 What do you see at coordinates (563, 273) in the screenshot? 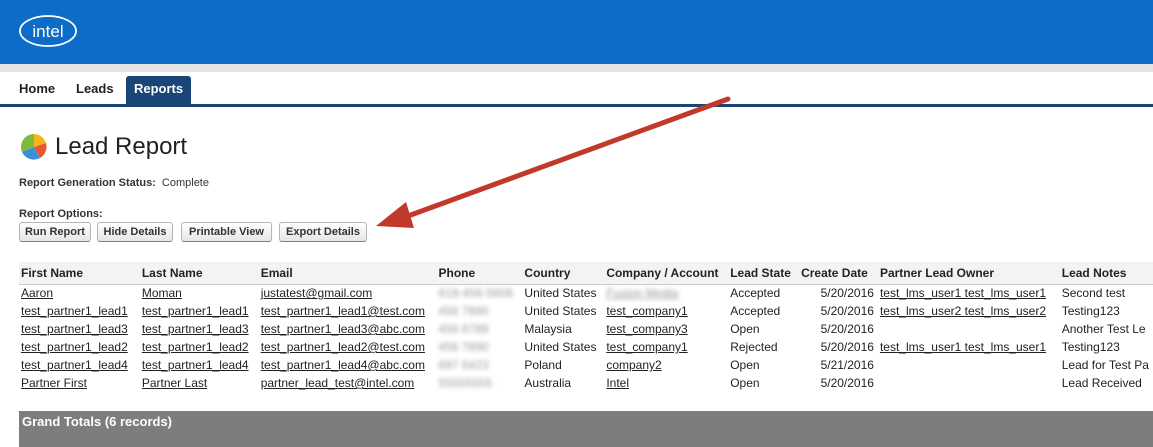
I see `col-country: Country` at bounding box center [563, 273].